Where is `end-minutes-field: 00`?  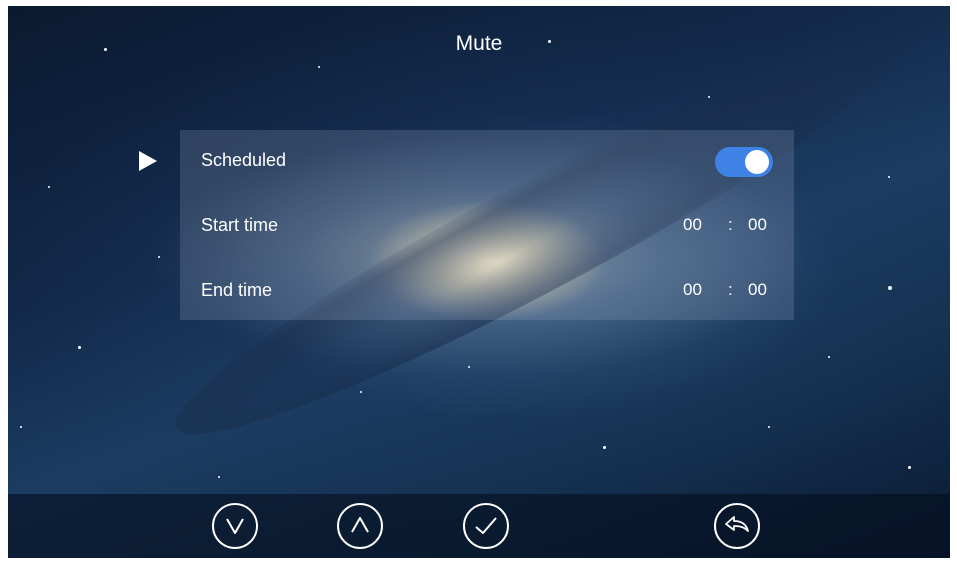 end-minutes-field: 00 is located at coordinates (757, 290).